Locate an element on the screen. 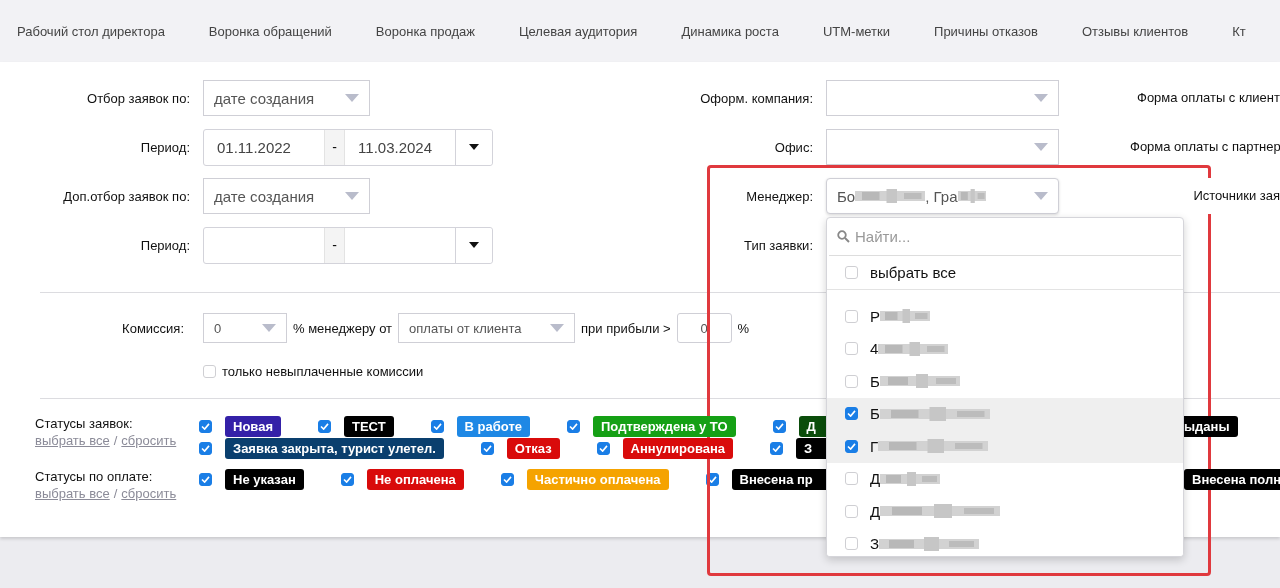  field-label: Отбор заявок по: is located at coordinates (138, 98).